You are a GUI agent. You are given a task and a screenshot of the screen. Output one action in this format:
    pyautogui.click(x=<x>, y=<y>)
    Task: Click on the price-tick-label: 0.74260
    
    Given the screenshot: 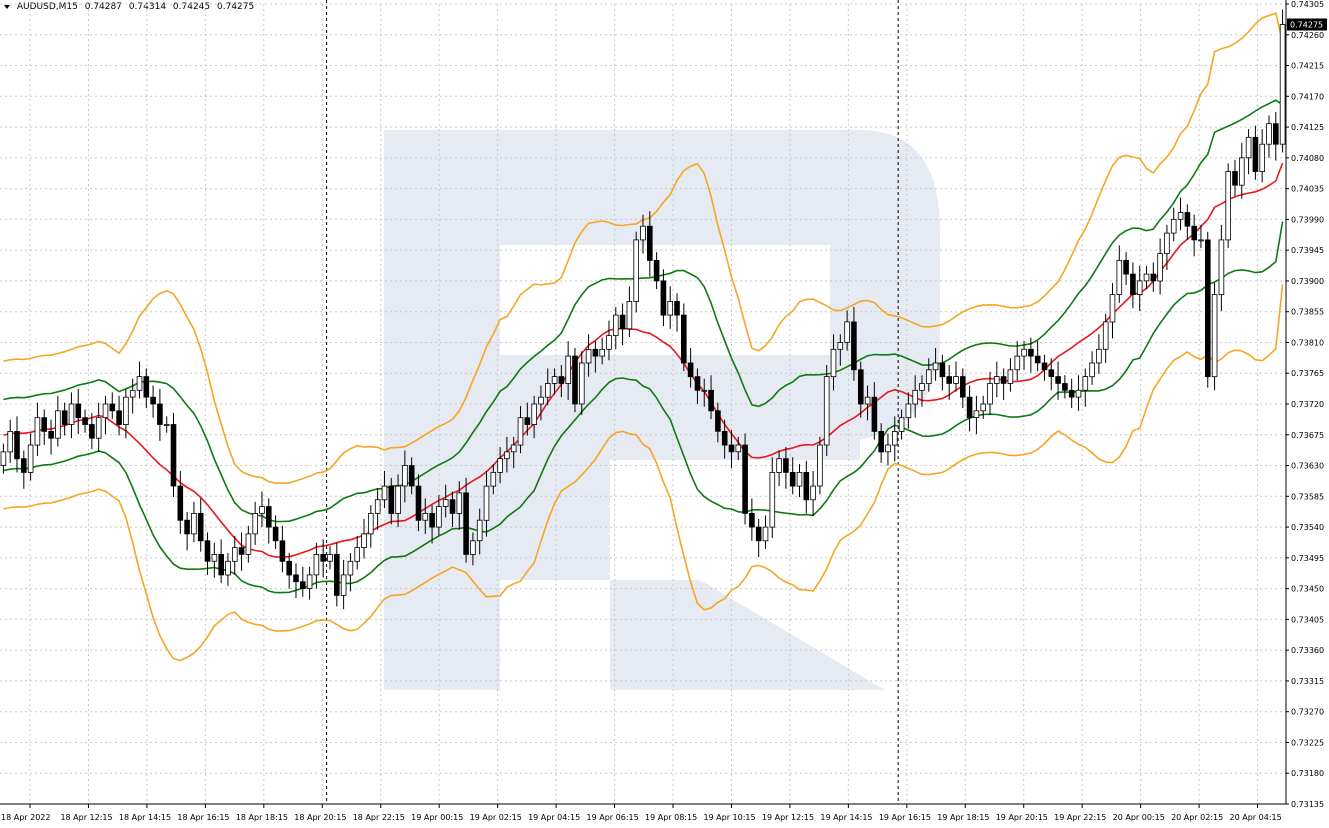 What is the action you would take?
    pyautogui.click(x=1307, y=35)
    